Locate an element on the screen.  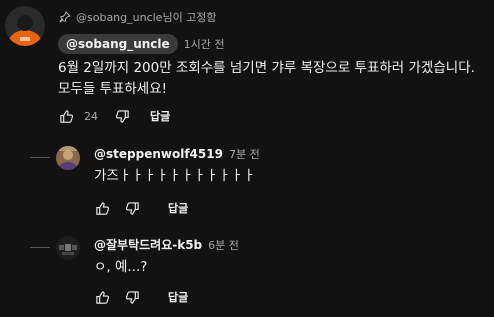
pin-icon is located at coordinates (65, 17).